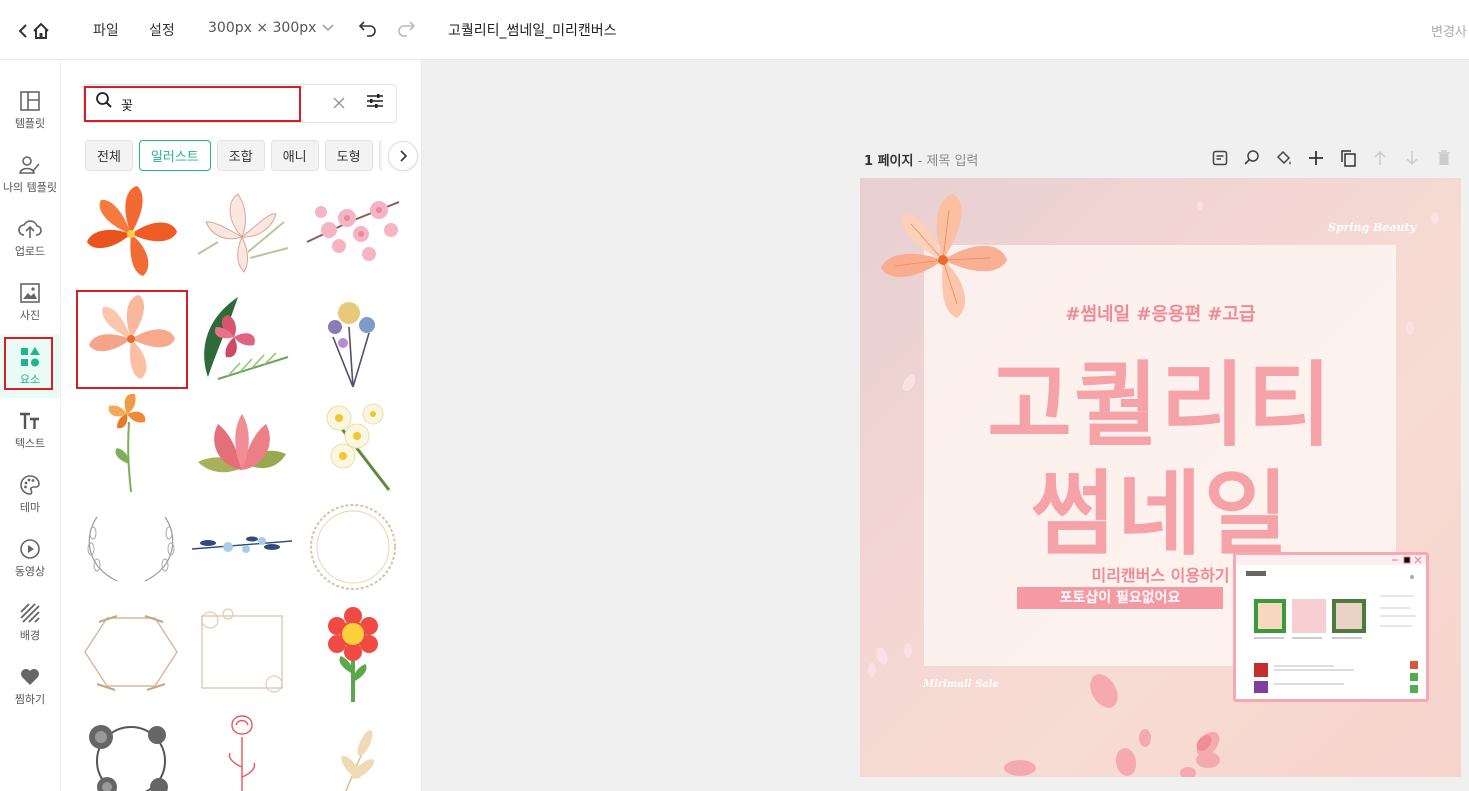  Describe the element at coordinates (946, 161) in the screenshot. I see `page-title-placeholder: - 제목 입력` at that location.